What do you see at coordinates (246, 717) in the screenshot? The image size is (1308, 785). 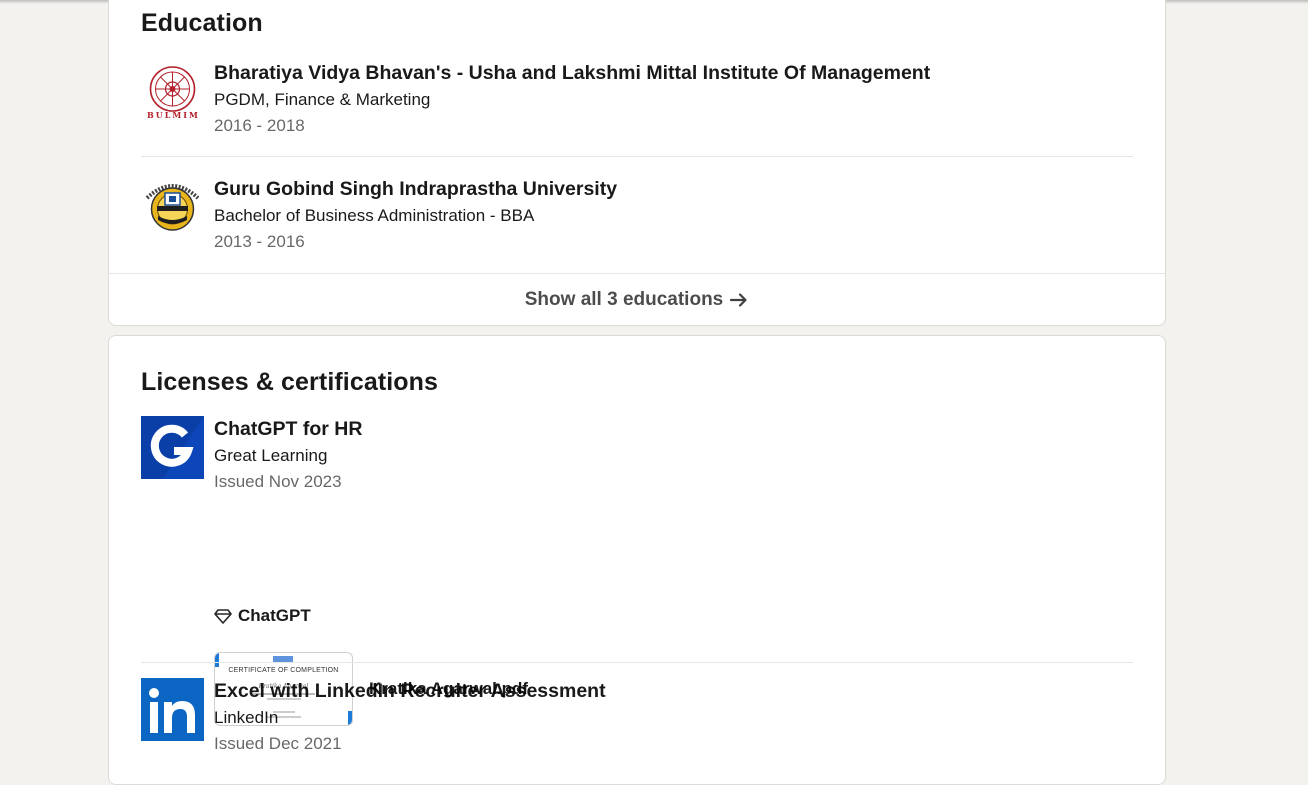 I see `issuer: LinkedIn` at bounding box center [246, 717].